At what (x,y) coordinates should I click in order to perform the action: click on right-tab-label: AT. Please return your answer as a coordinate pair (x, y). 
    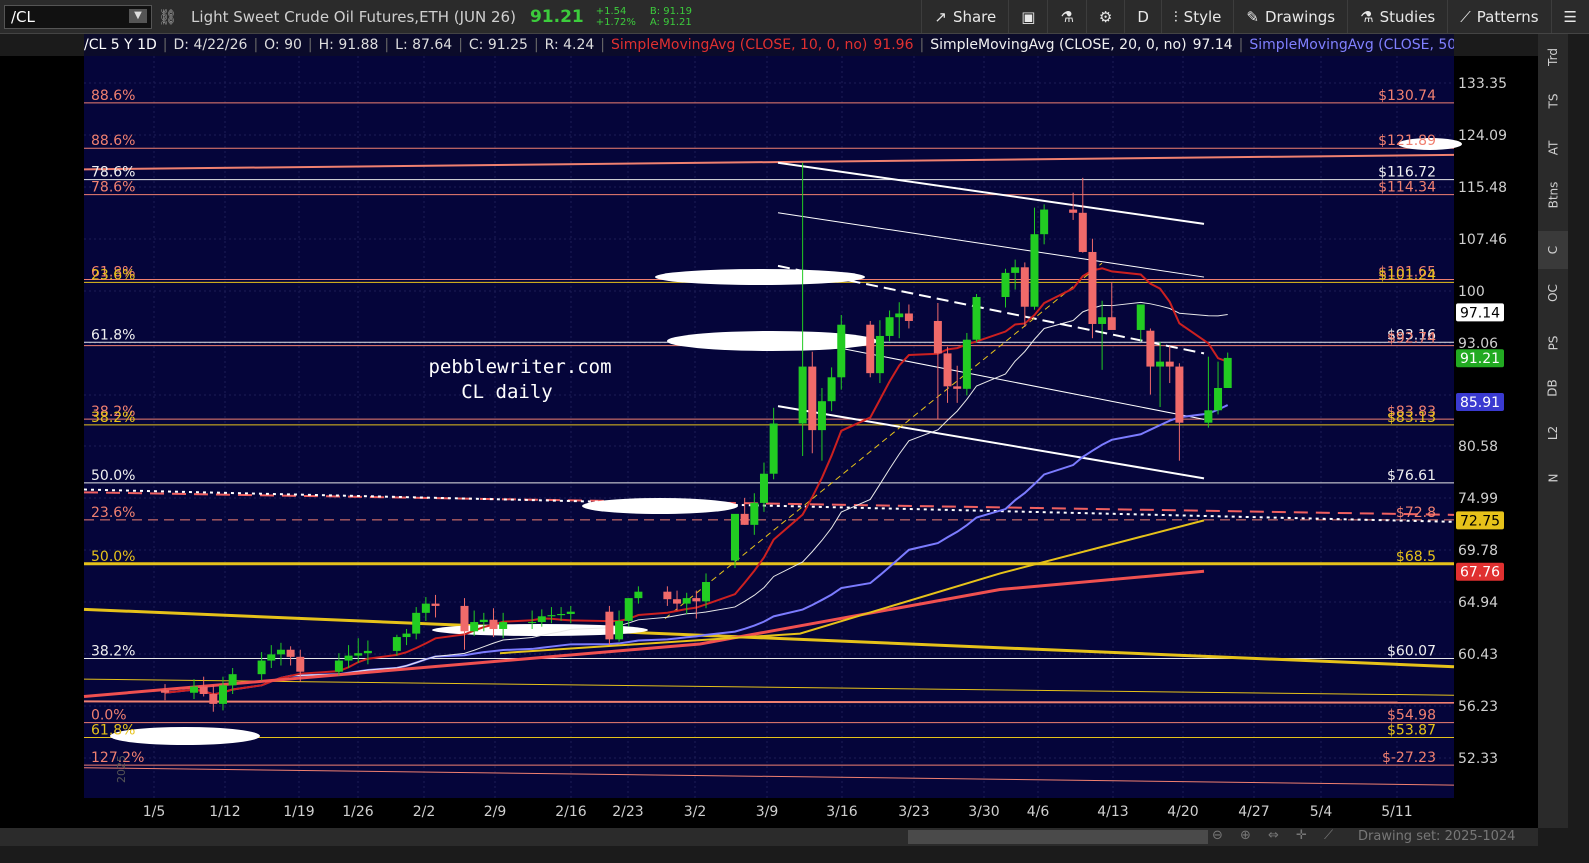
    Looking at the image, I should click on (1552, 148).